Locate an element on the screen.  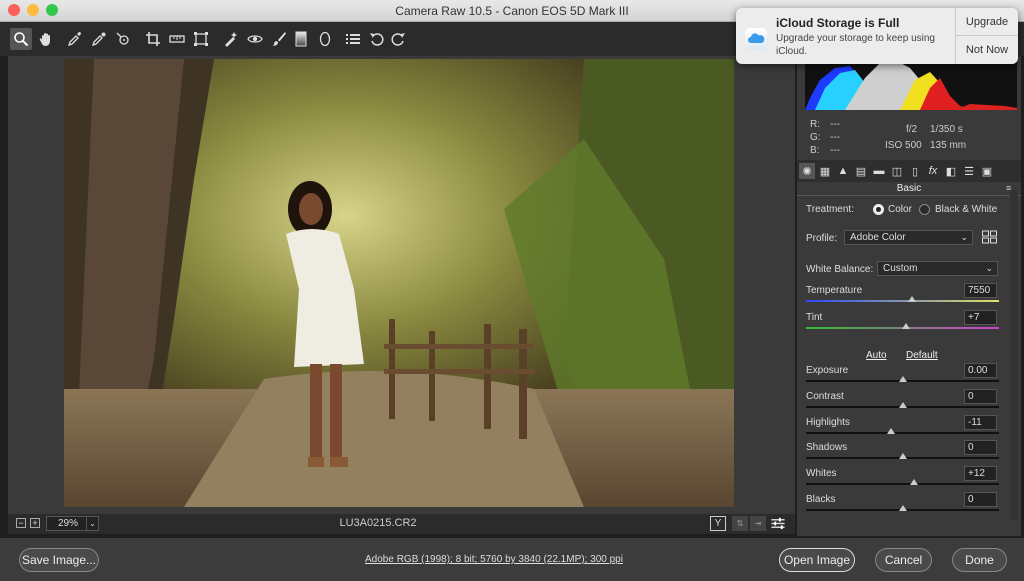
targeted-adjustment-tool is located at coordinates (123, 39).